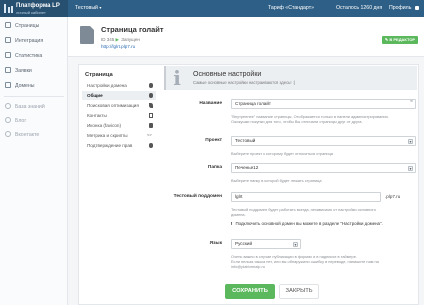 The width and height of the screenshot is (424, 305). I want to click on close-button: ЗАКРЫТЬ, so click(299, 291).